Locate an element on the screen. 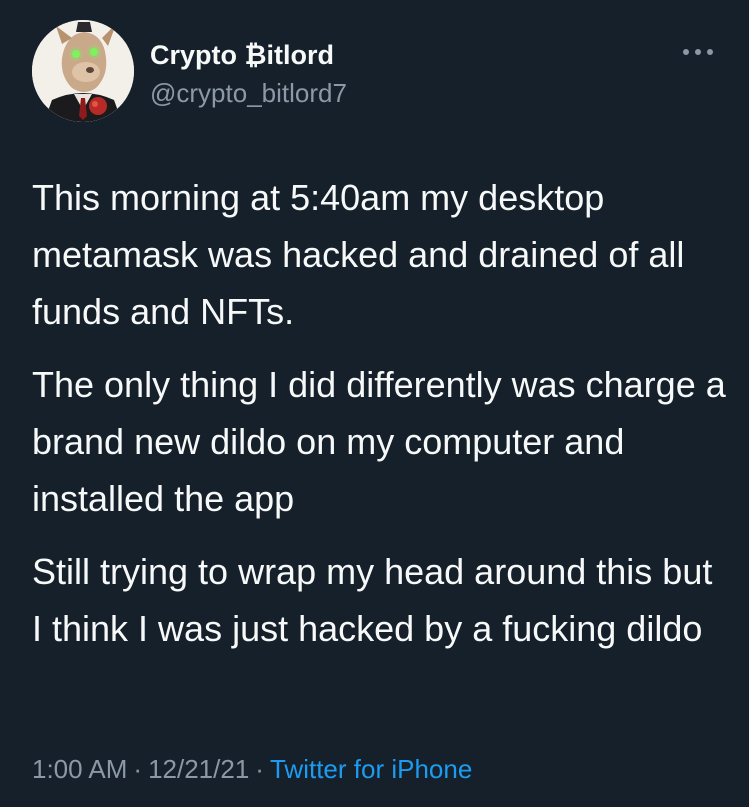 Image resolution: width=749 pixels, height=807 pixels. more-horizontal-icon is located at coordinates (698, 52).